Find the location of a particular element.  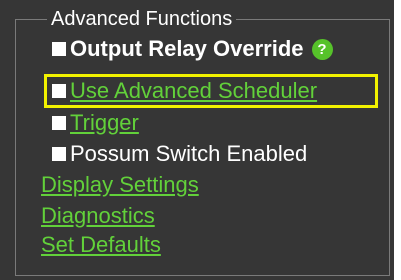

option-possum-switch-enabled: Possum Switch Enabled is located at coordinates (179, 154).